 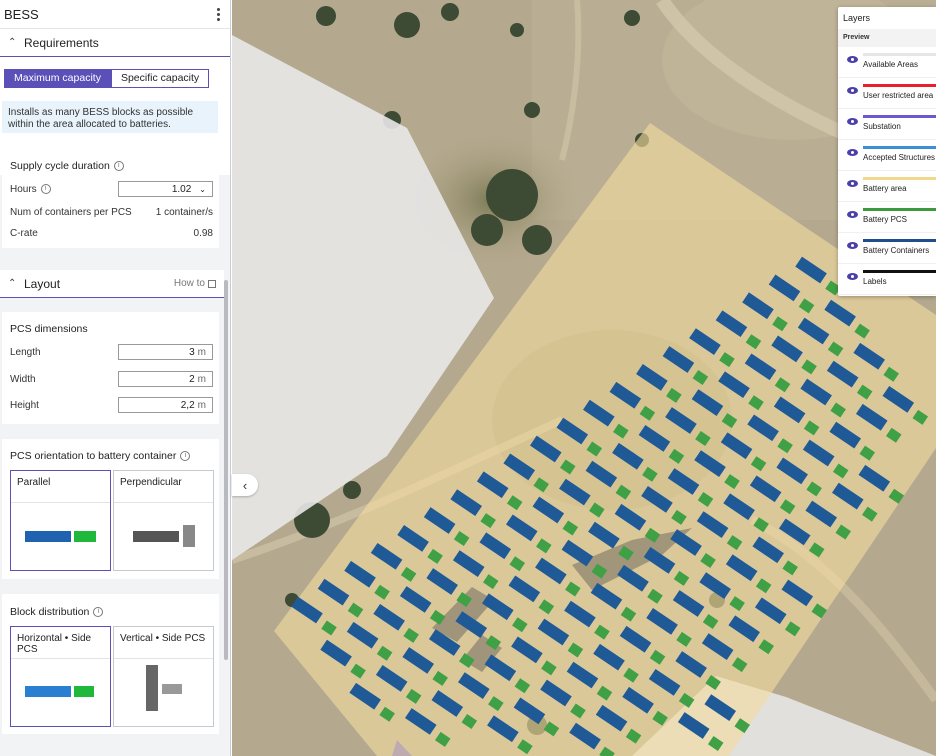 I want to click on layer-item: Battery Containers, so click(x=887, y=248).